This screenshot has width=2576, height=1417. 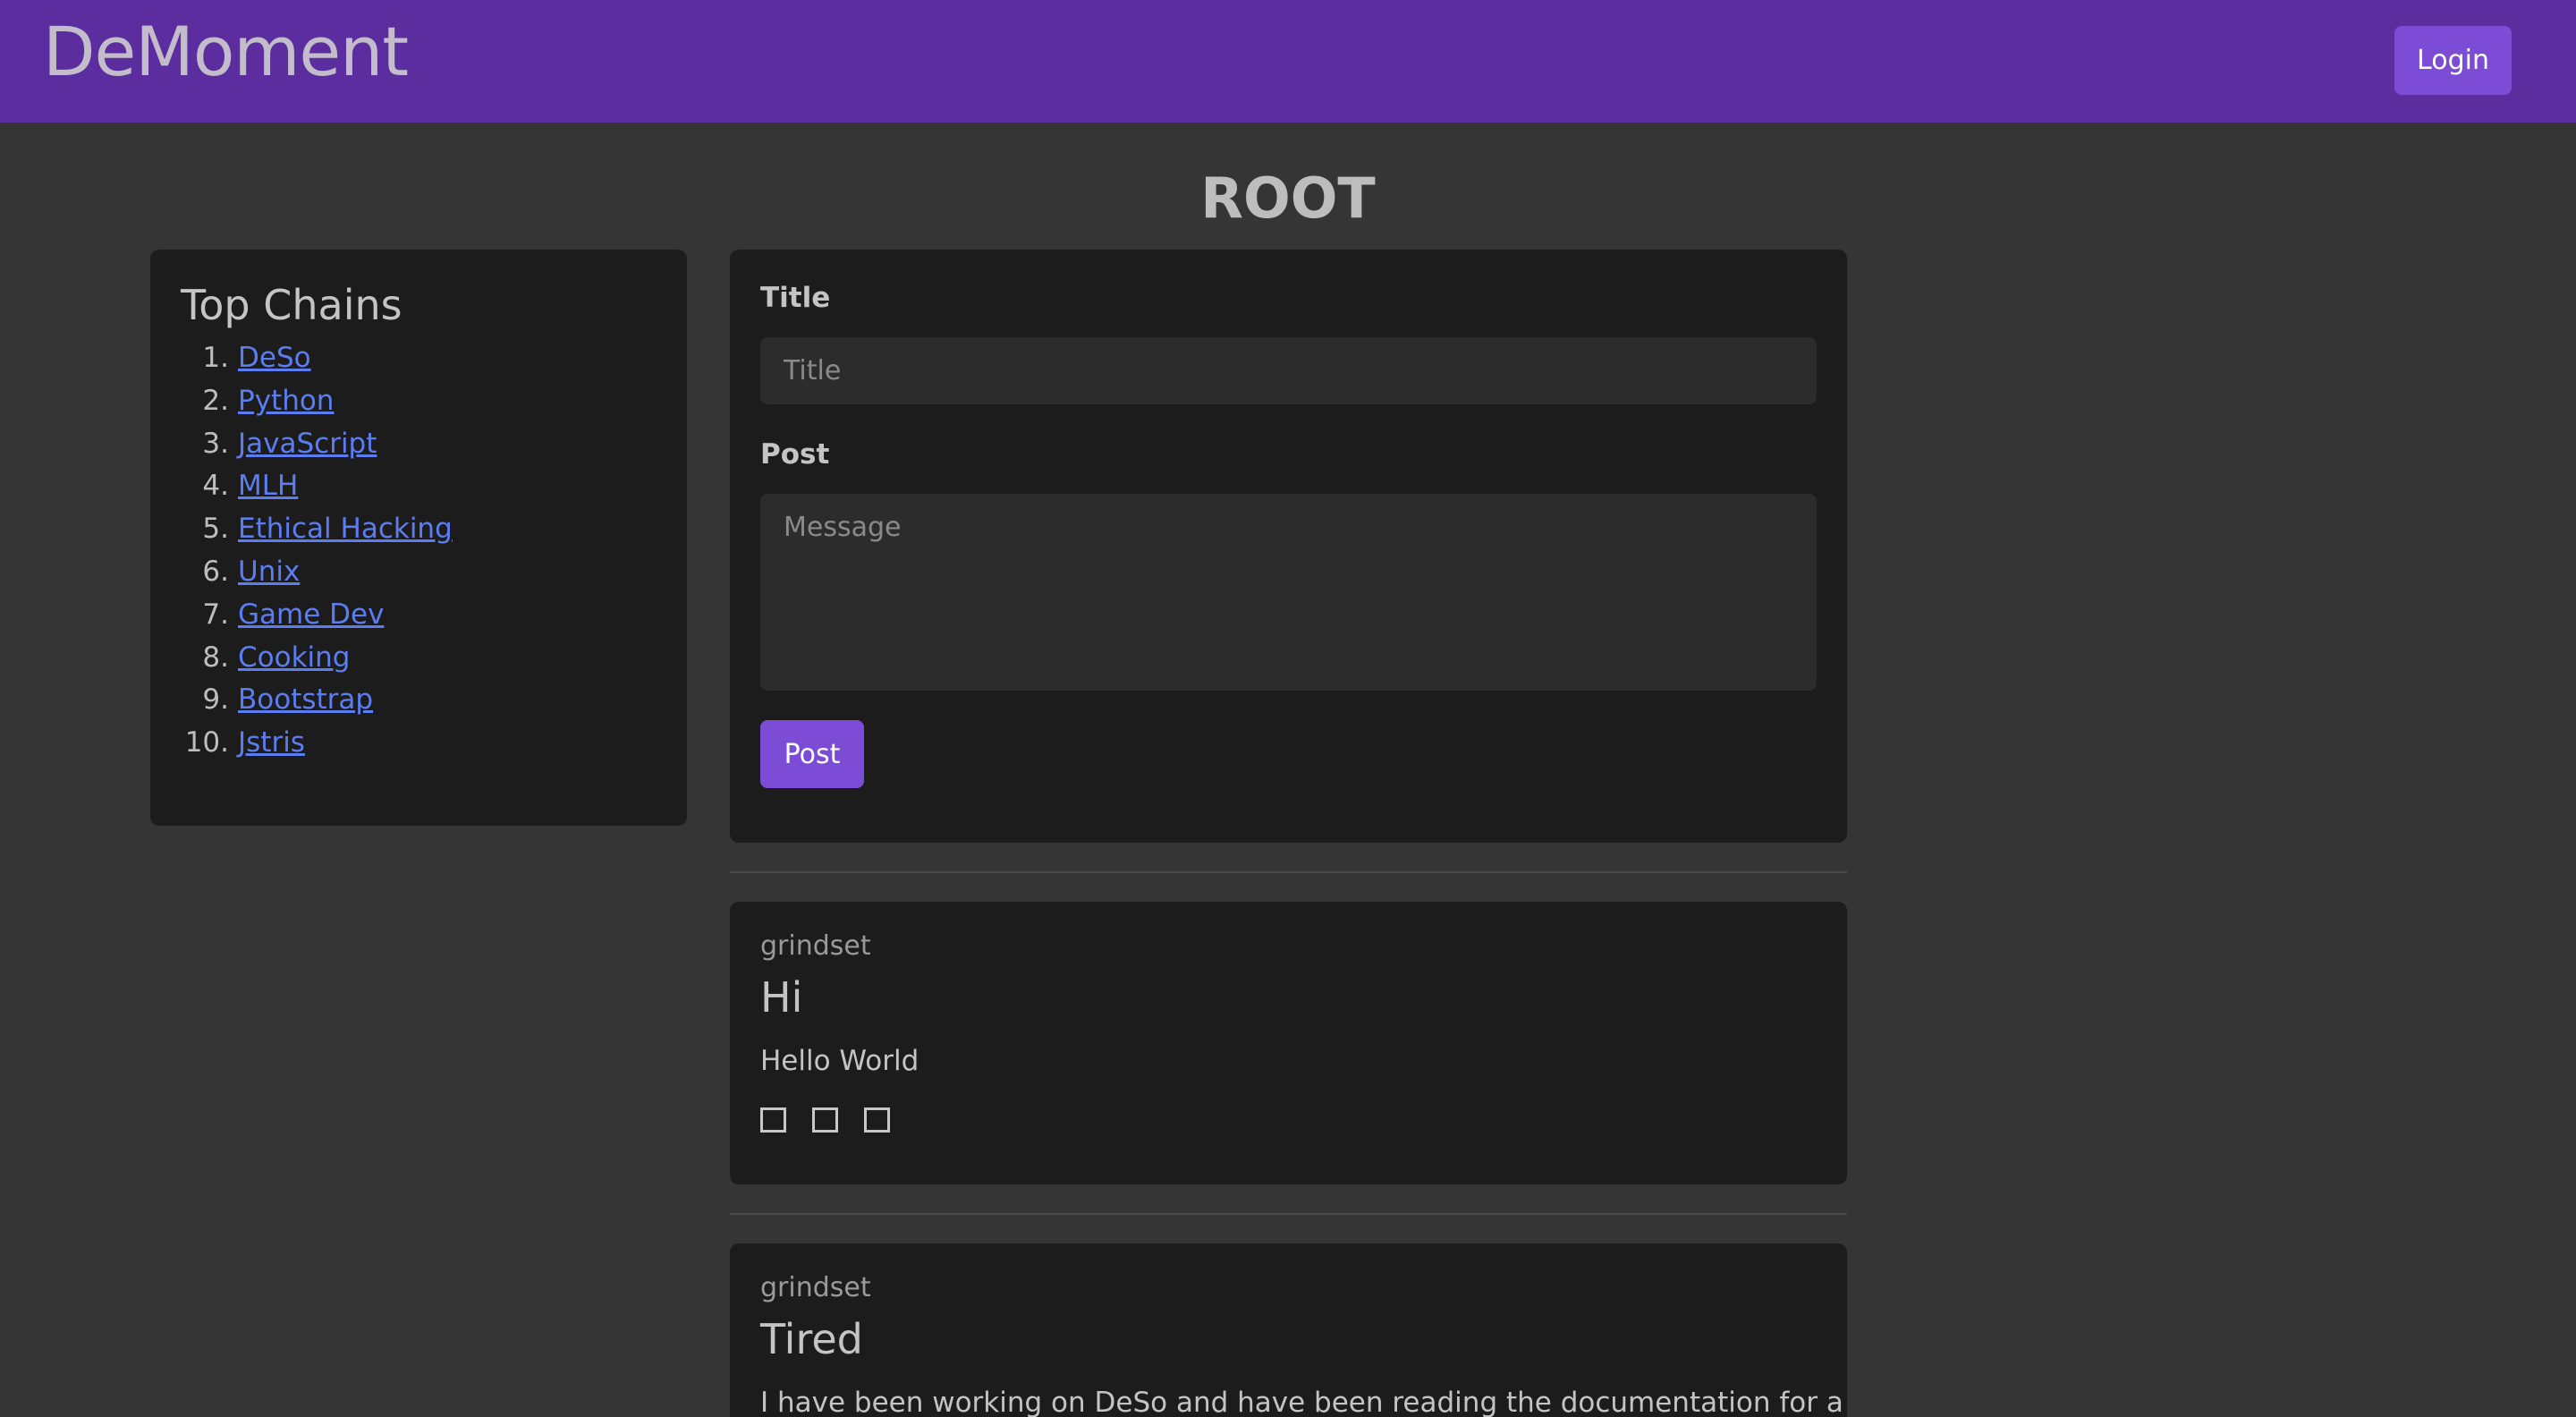 I want to click on chain-item: 5. Ethical Hacking, so click(x=419, y=529).